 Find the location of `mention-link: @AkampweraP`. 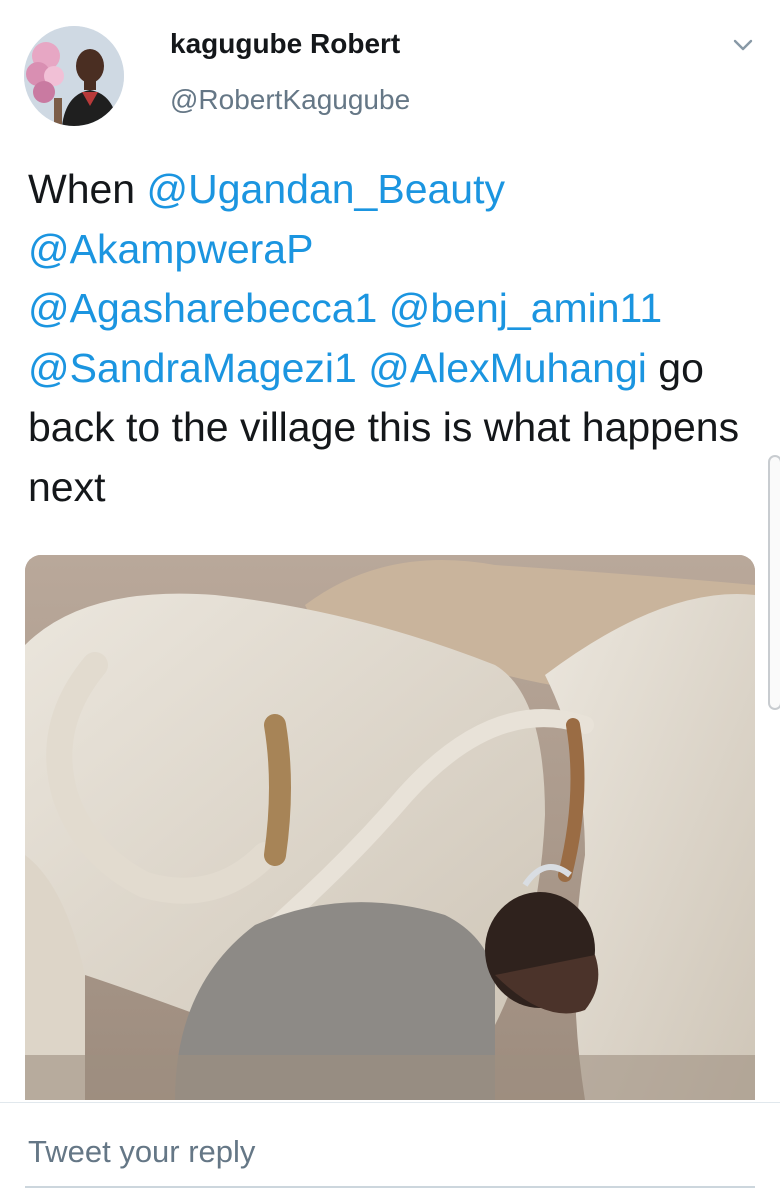

mention-link: @AkampweraP is located at coordinates (170, 249).